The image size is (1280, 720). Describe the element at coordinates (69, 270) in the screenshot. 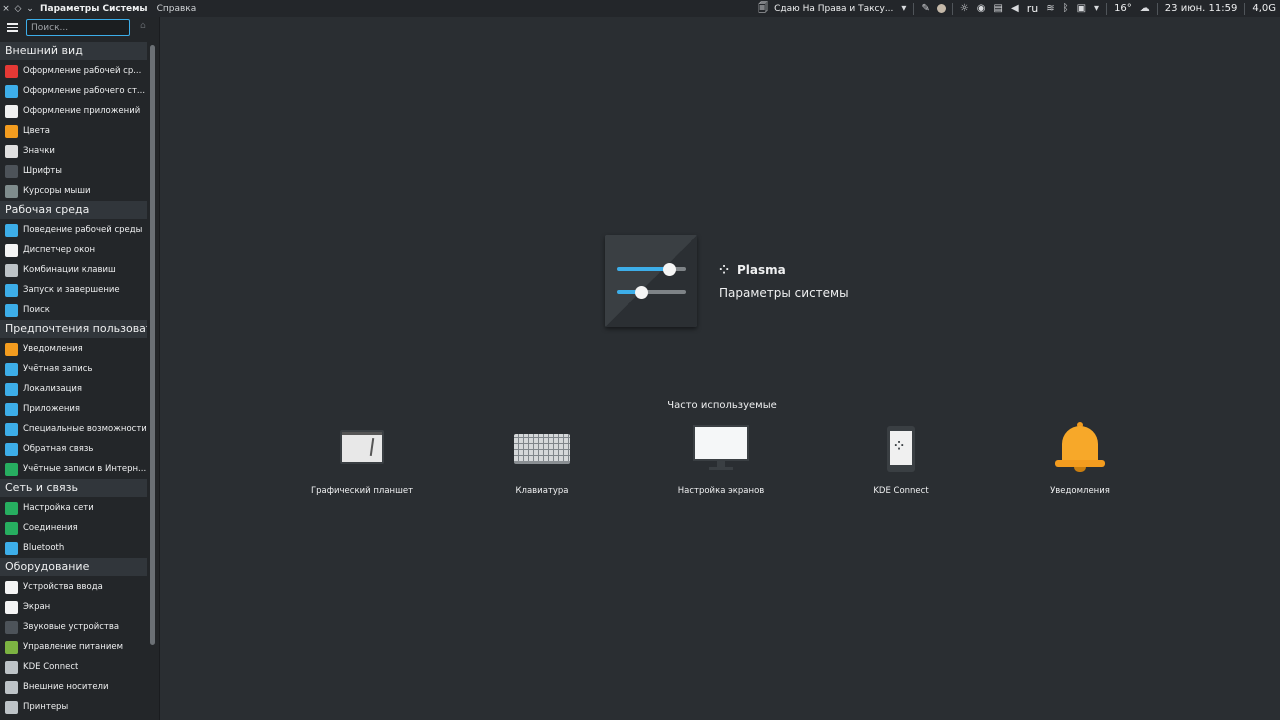

I see `sidebar-item-label: Комбинации клавиш` at that location.